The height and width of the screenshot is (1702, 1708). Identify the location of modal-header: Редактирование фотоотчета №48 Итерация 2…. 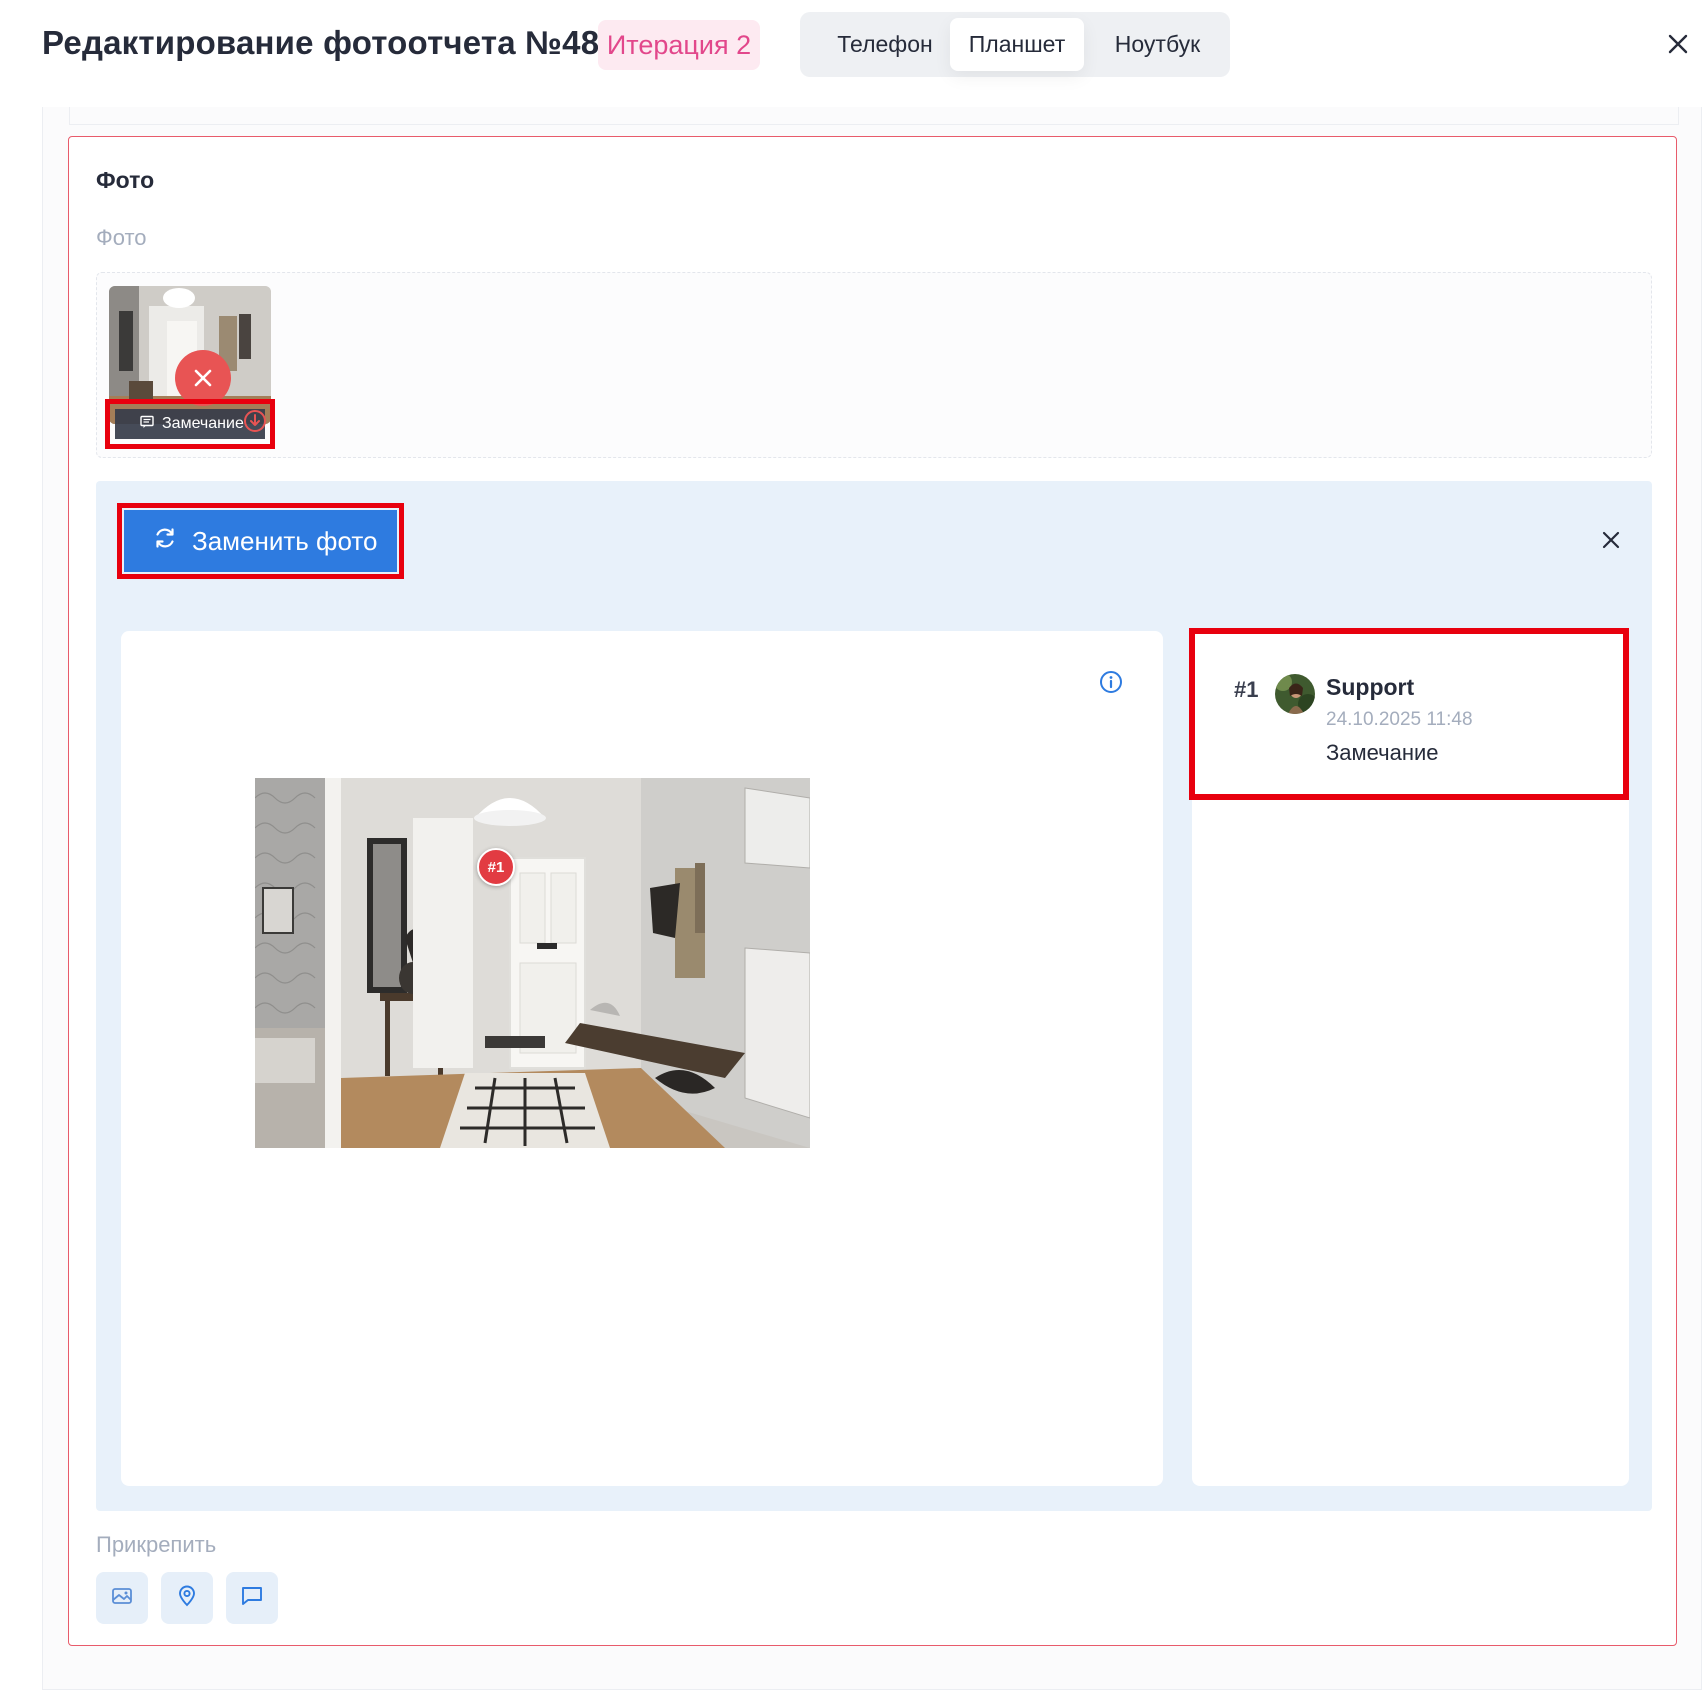
(854, 49).